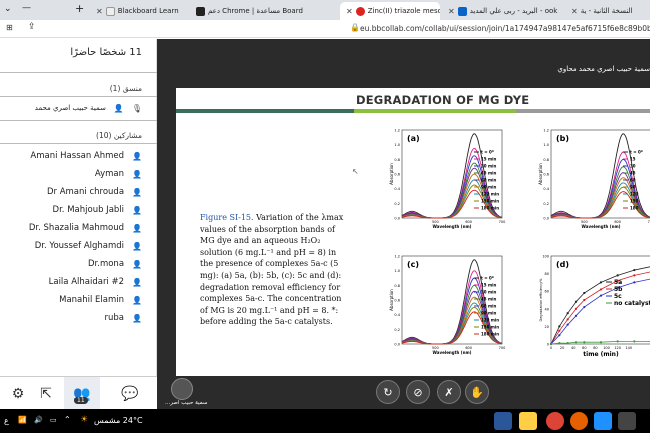 This screenshot has width=650, height=433. Describe the element at coordinates (200, 11) in the screenshot. I see `bb-icon` at that location.